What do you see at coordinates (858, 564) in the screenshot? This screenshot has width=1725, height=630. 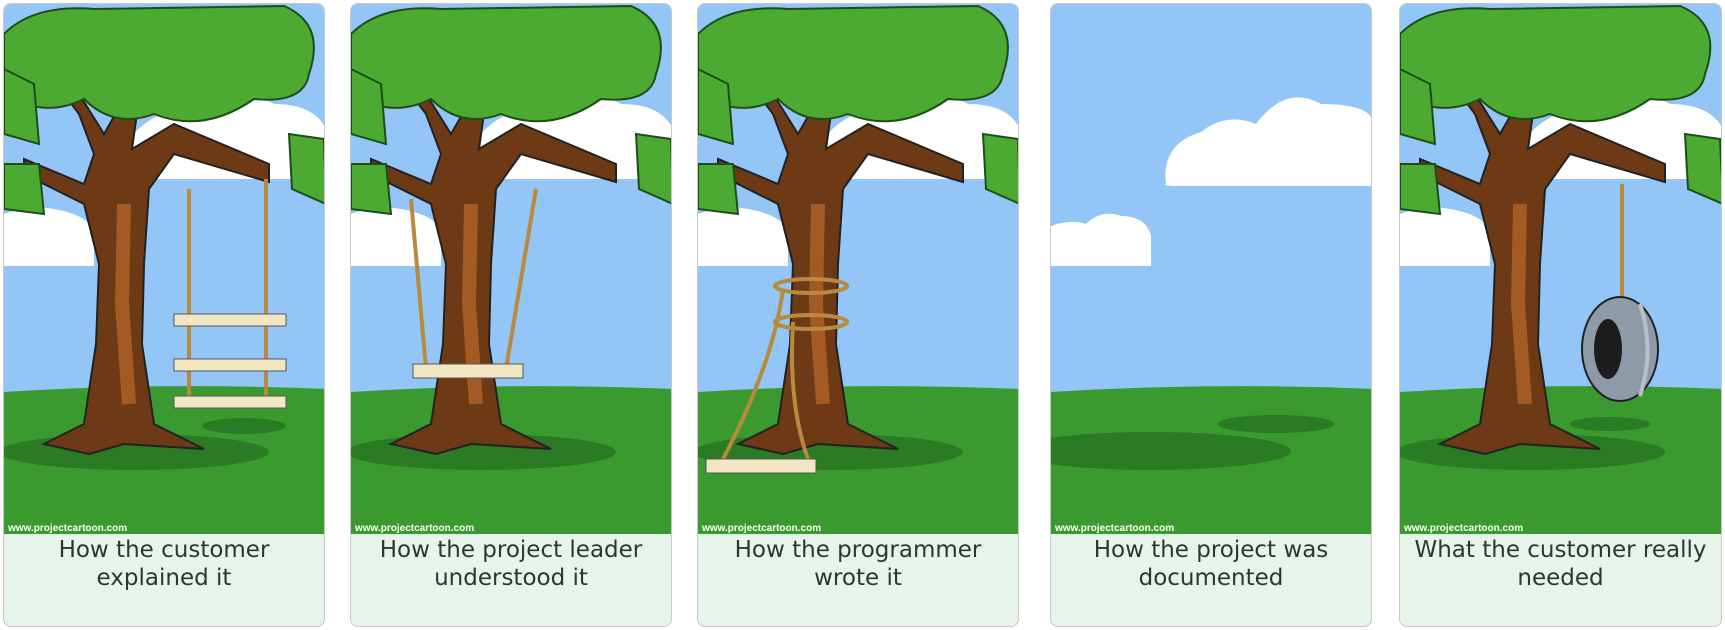 I see `panel-caption: How the programmer wrote it` at bounding box center [858, 564].